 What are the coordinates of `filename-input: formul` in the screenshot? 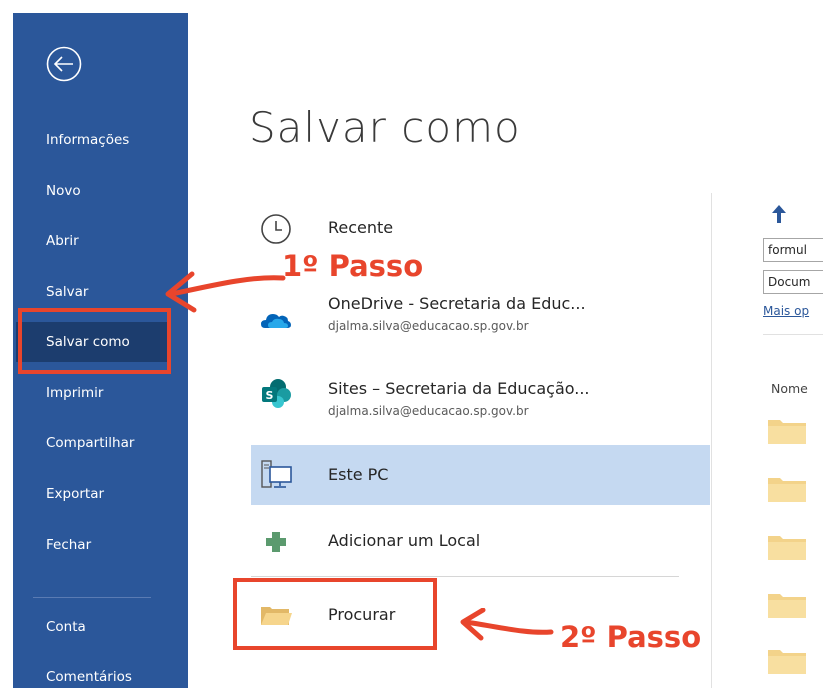 It's located at (793, 250).